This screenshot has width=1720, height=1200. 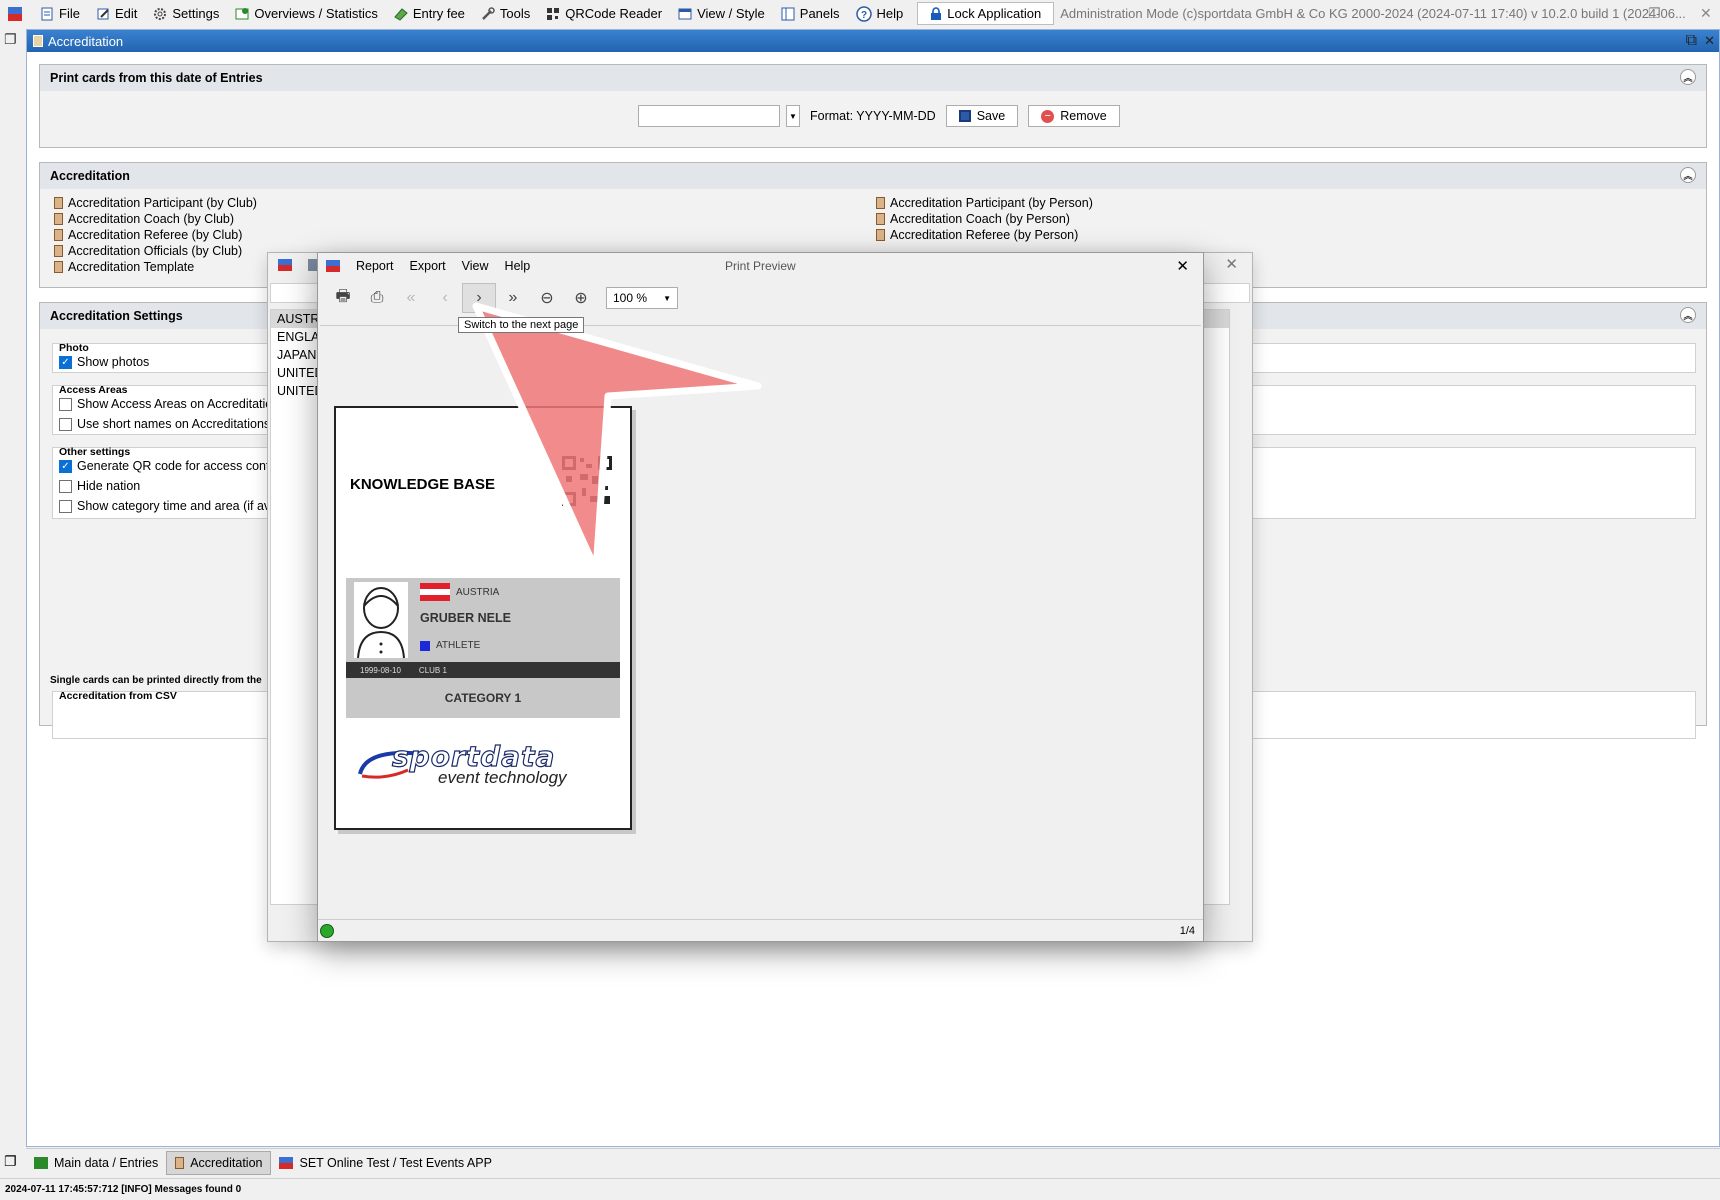 I want to click on date-input, so click(x=709, y=116).